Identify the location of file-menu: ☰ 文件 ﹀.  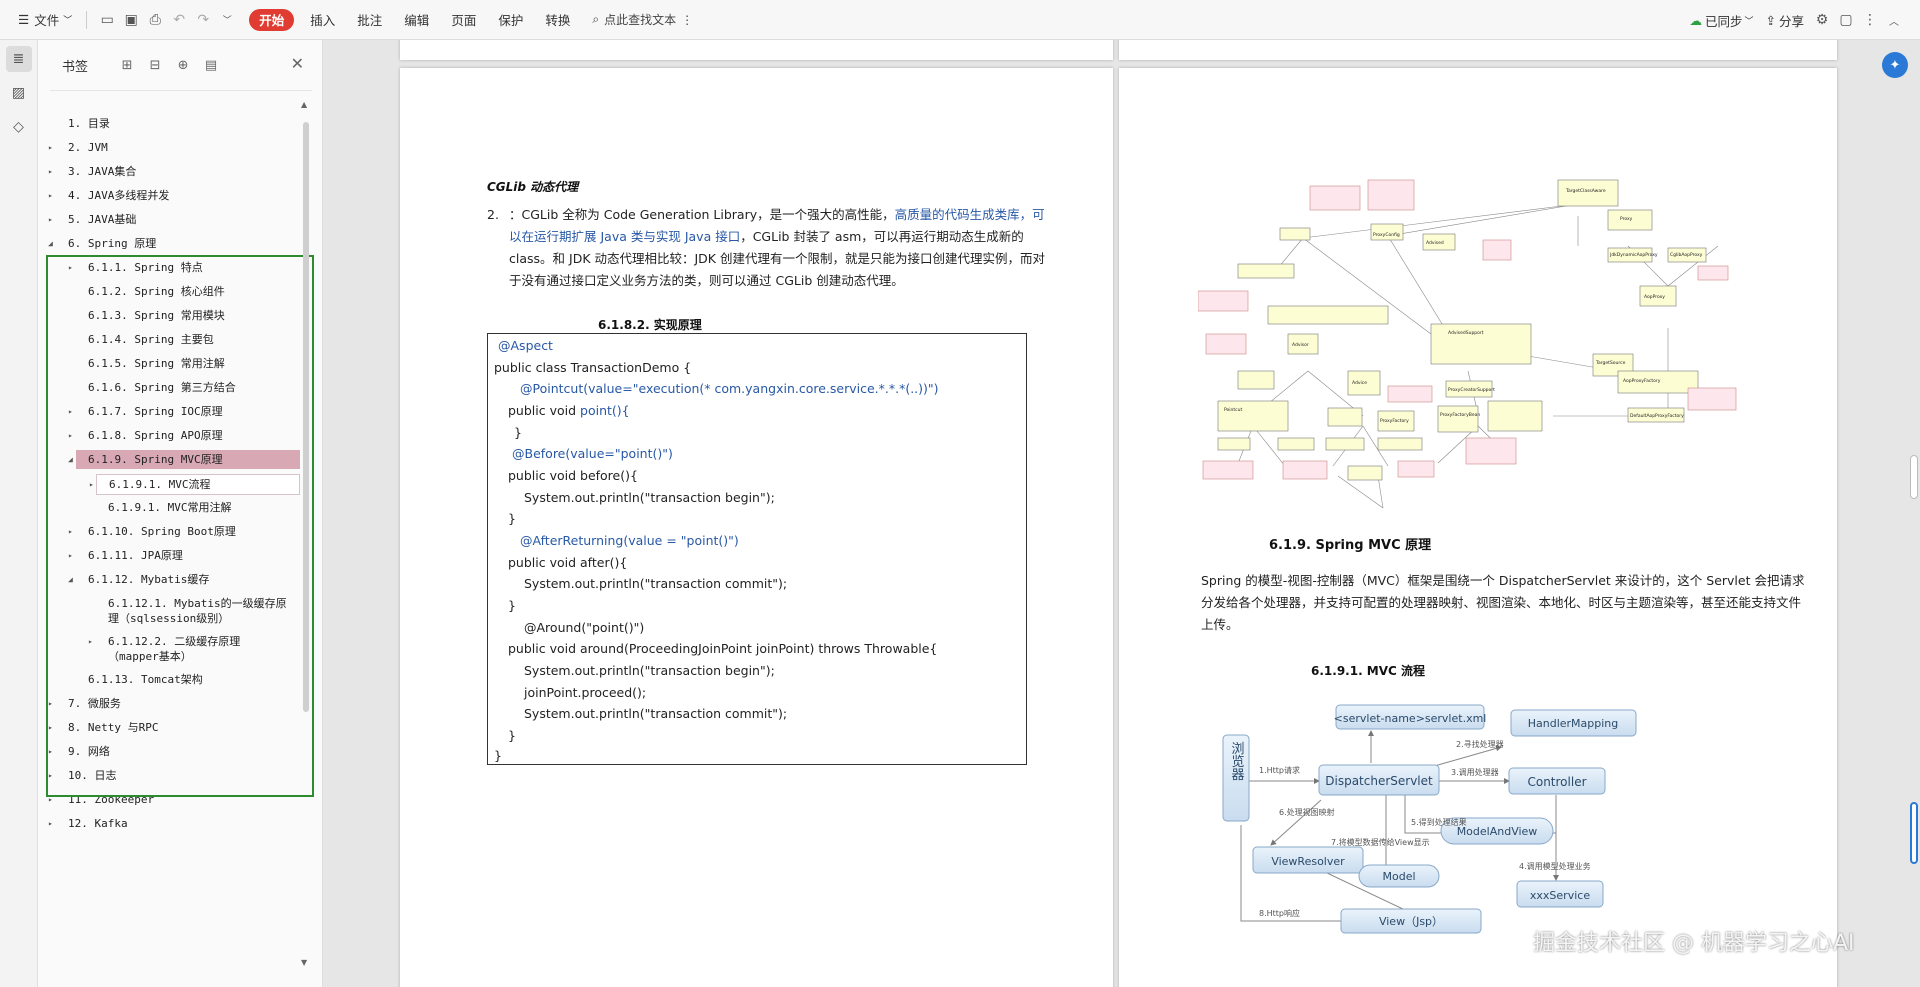
(45, 20).